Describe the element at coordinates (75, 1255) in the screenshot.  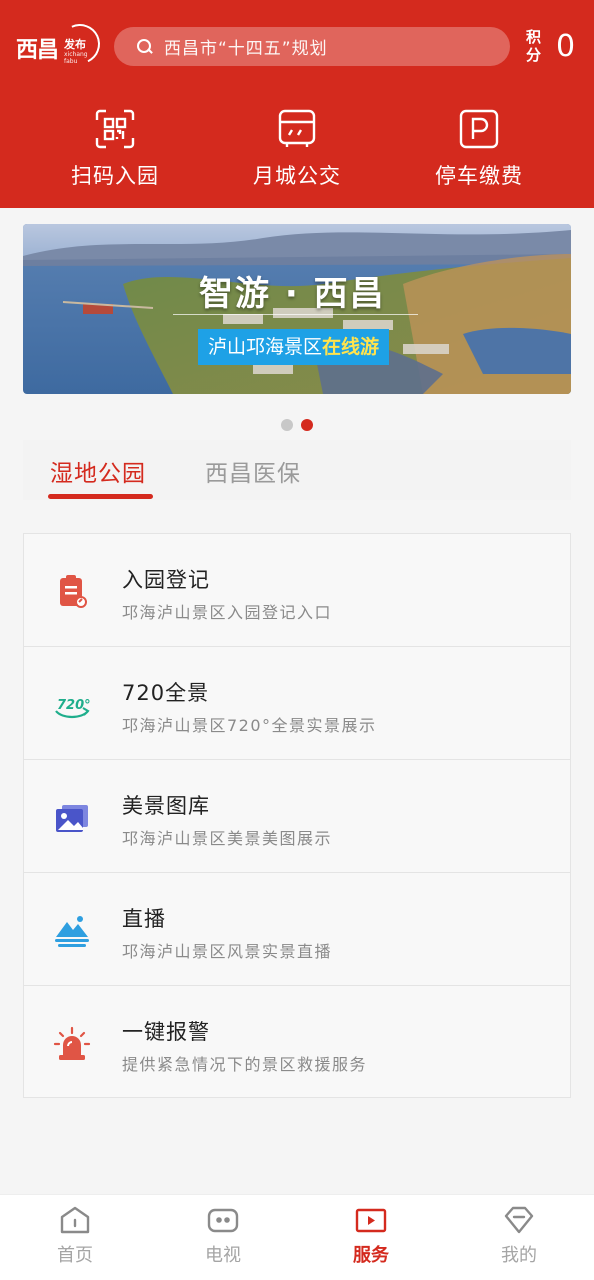
I see `nav-label: 首页` at that location.